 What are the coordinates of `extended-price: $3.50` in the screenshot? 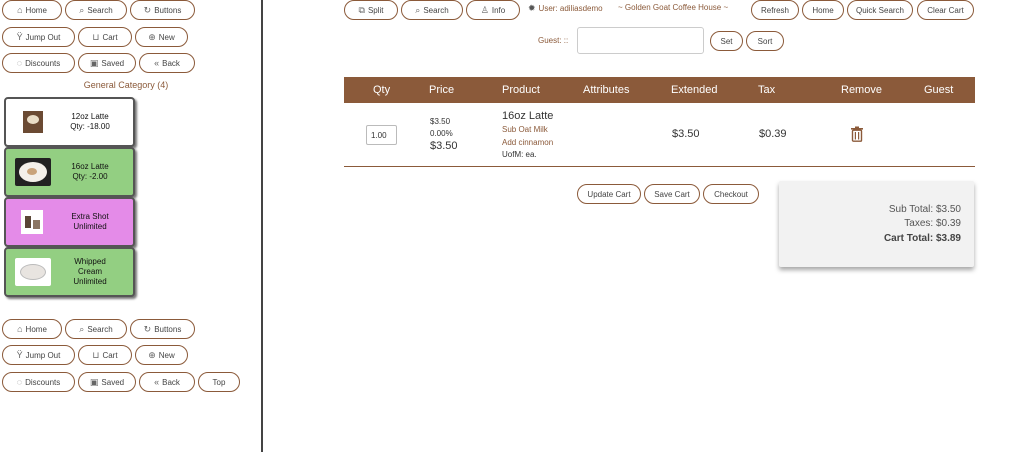 It's located at (686, 134).